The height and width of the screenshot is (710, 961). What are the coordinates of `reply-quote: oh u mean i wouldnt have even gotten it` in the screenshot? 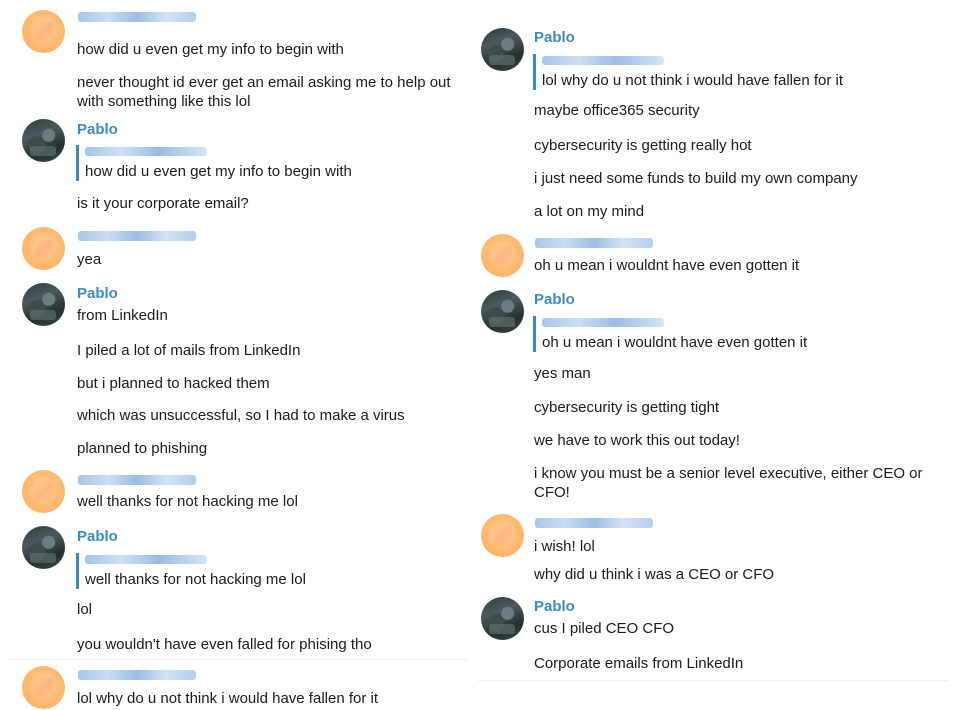 It's located at (670, 334).